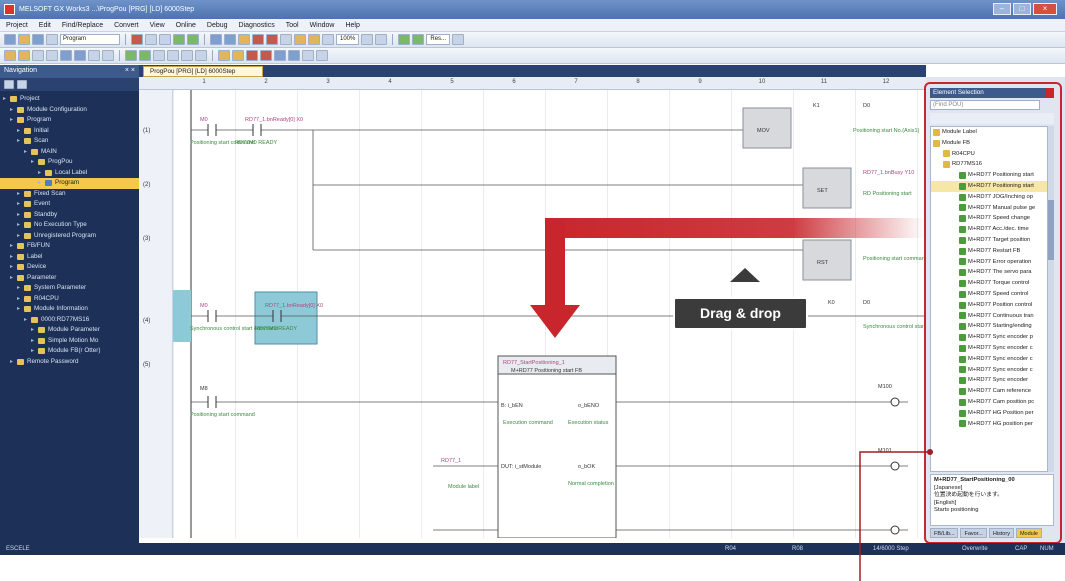 The width and height of the screenshot is (1065, 581). Describe the element at coordinates (224, 55) in the screenshot. I see `fb-icon` at that location.